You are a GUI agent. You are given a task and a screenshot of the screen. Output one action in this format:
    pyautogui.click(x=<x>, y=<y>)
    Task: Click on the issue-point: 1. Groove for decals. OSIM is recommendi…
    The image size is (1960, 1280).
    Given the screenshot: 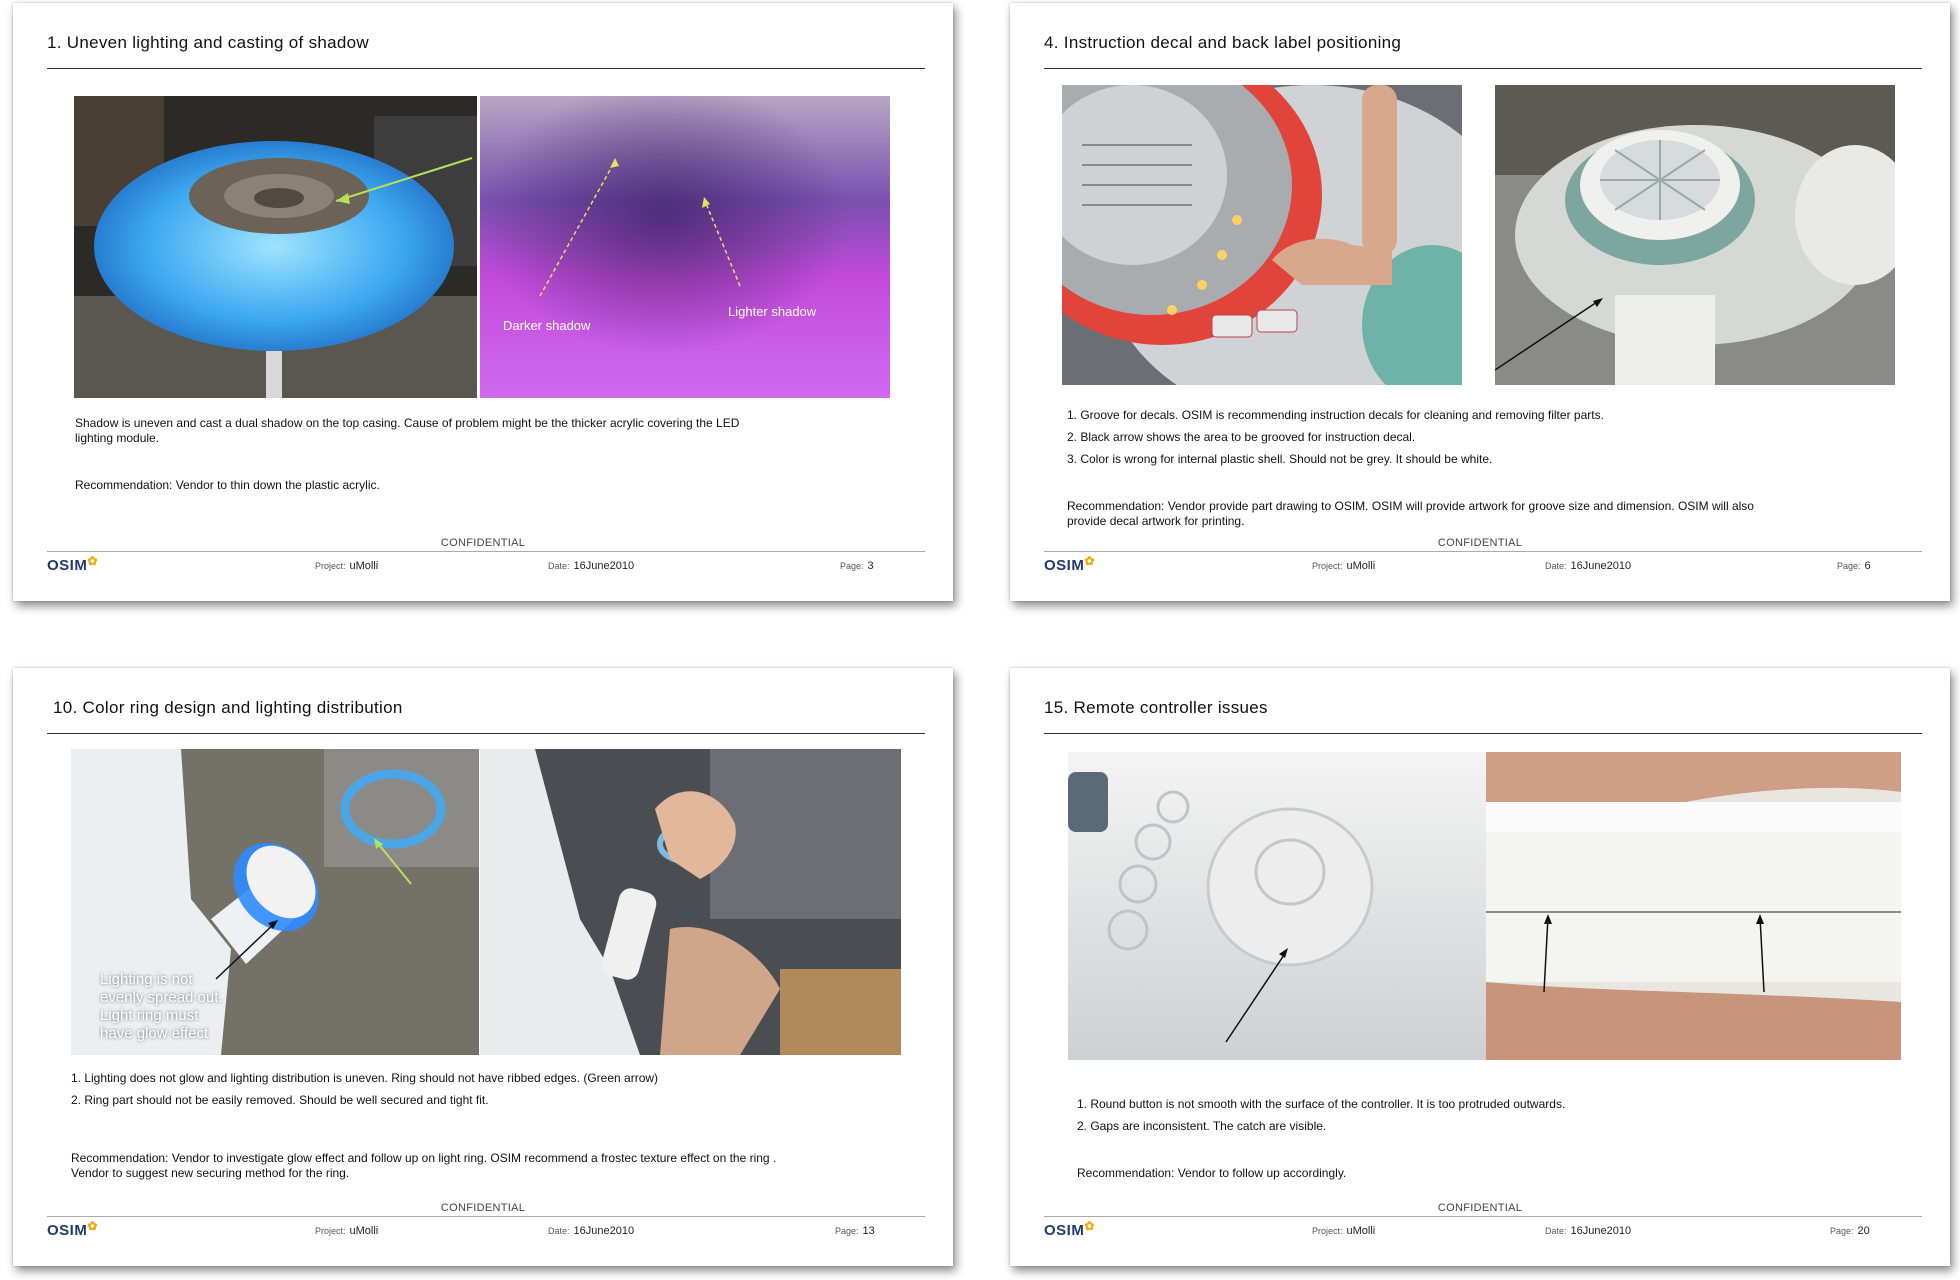 What is the action you would take?
    pyautogui.click(x=1335, y=415)
    